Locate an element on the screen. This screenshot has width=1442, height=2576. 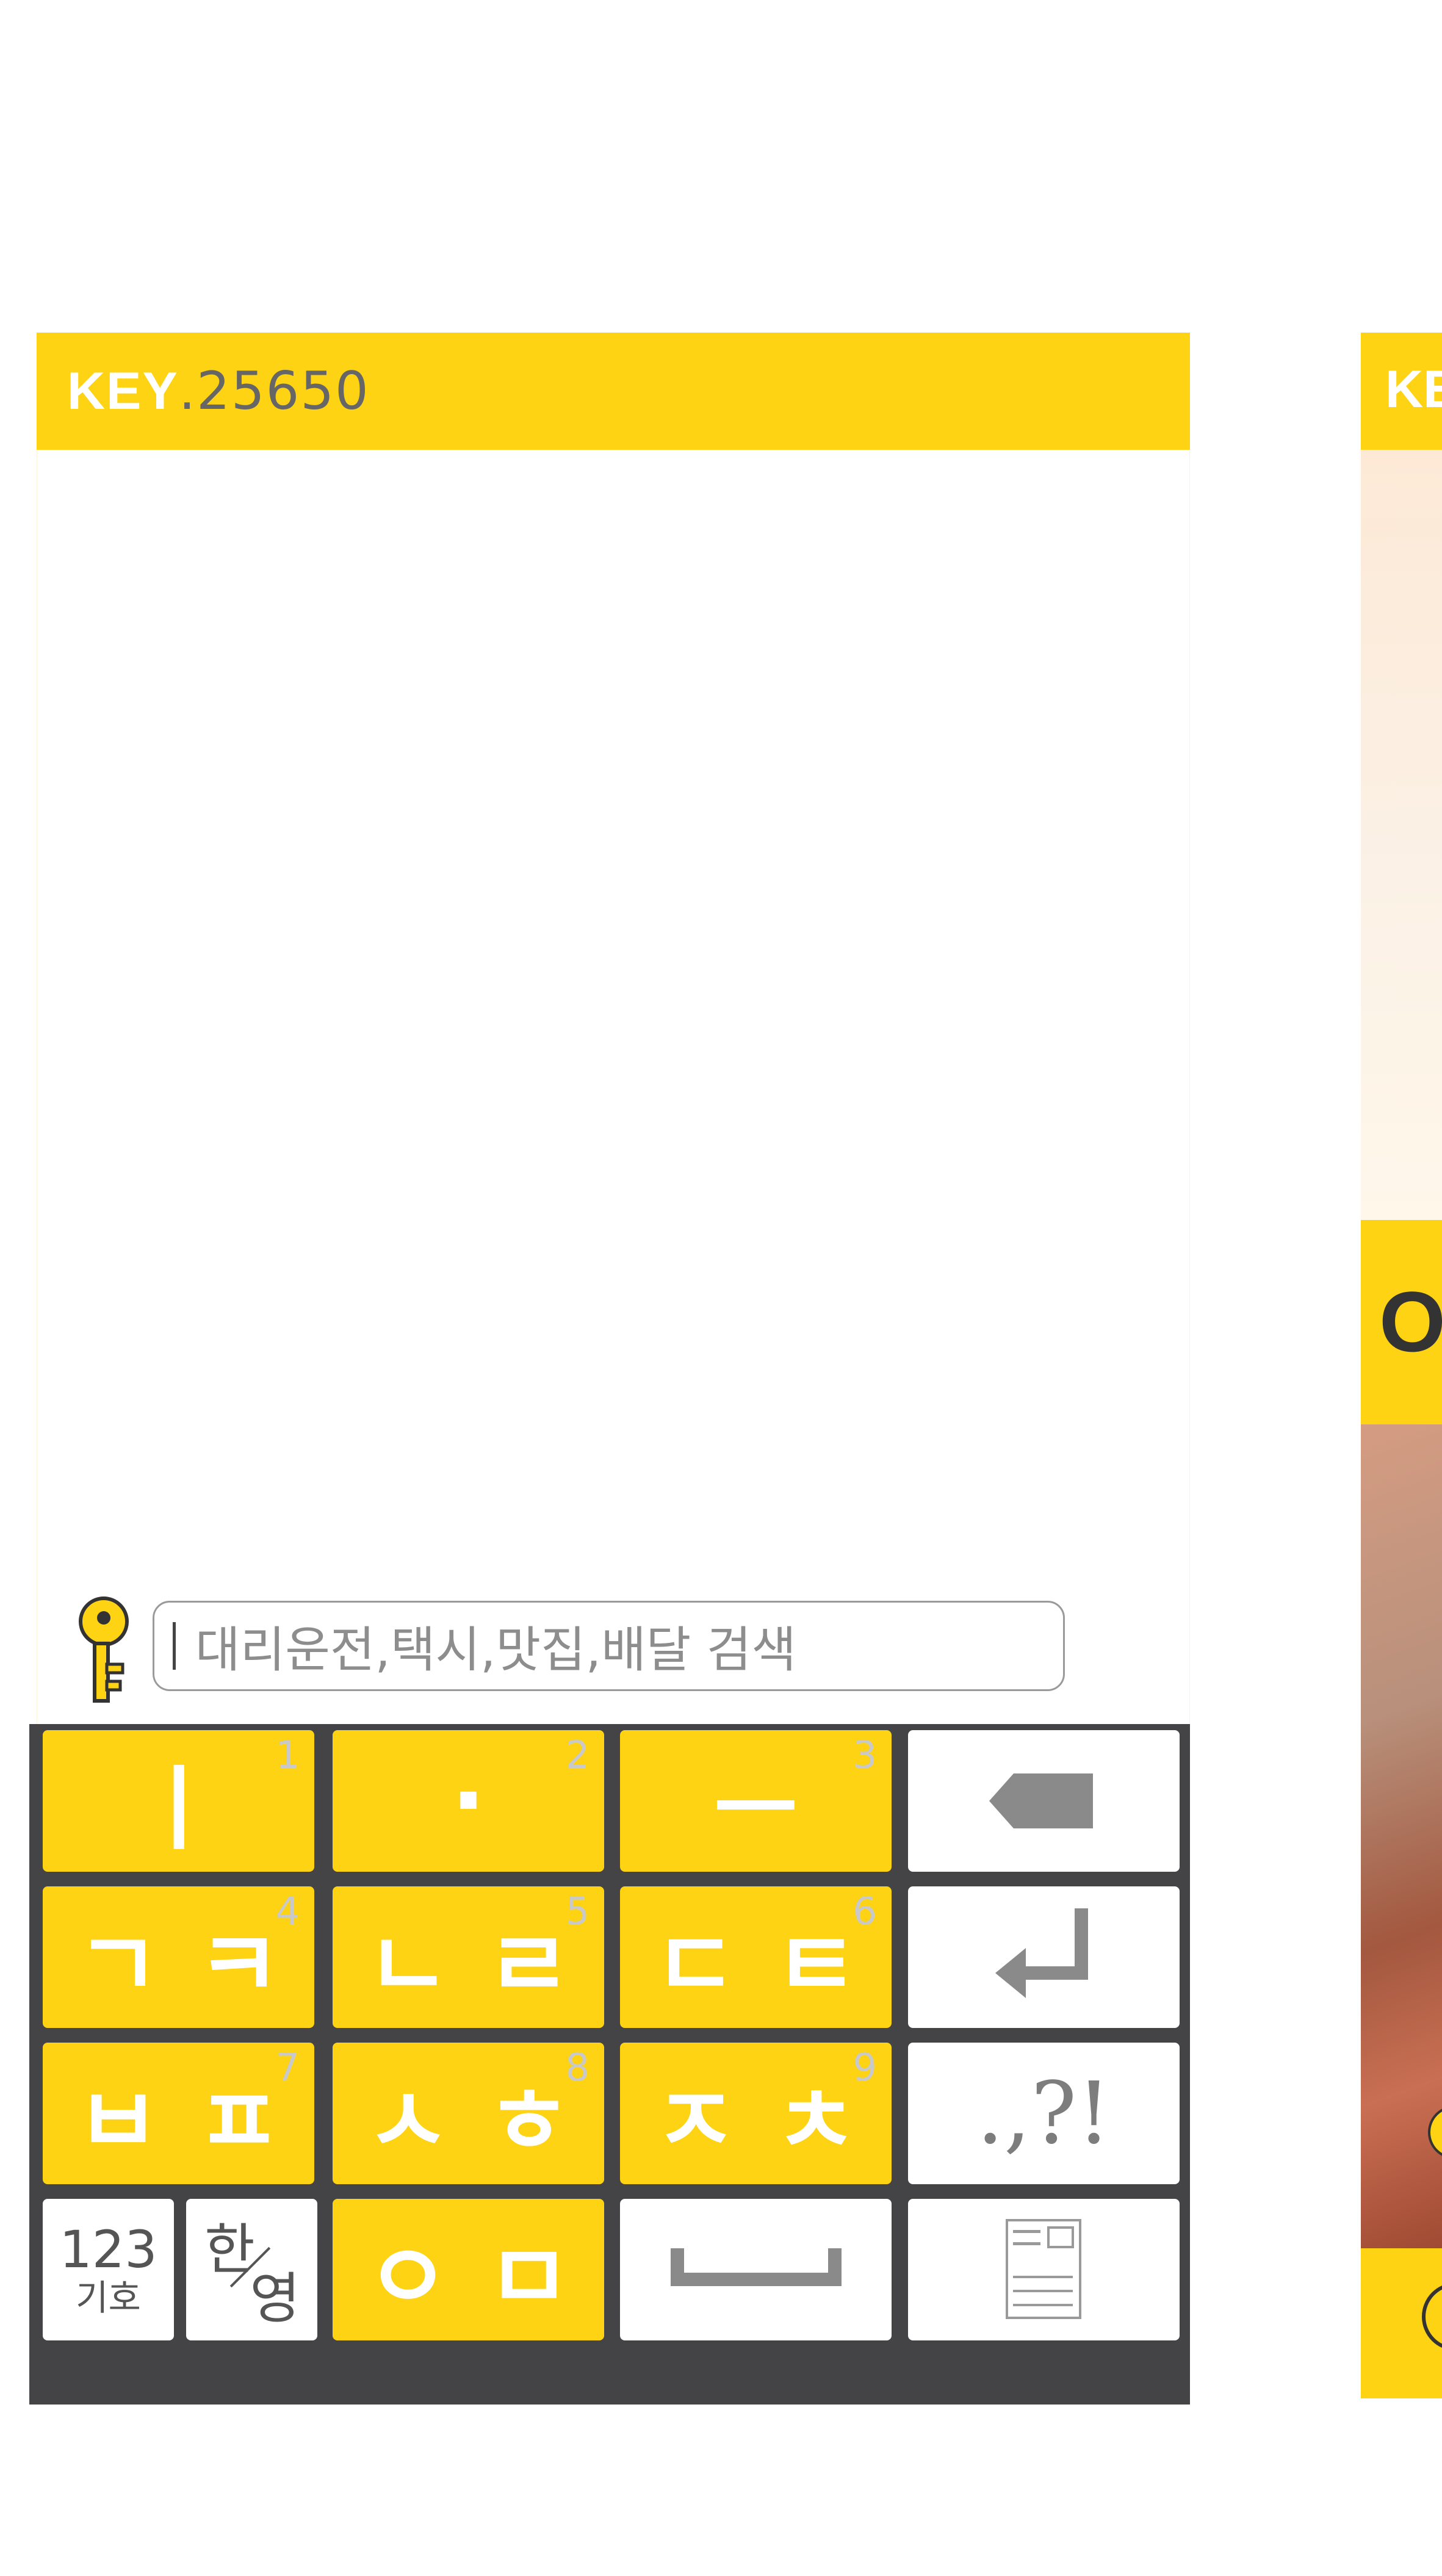
enter-icon is located at coordinates (1041, 1953).